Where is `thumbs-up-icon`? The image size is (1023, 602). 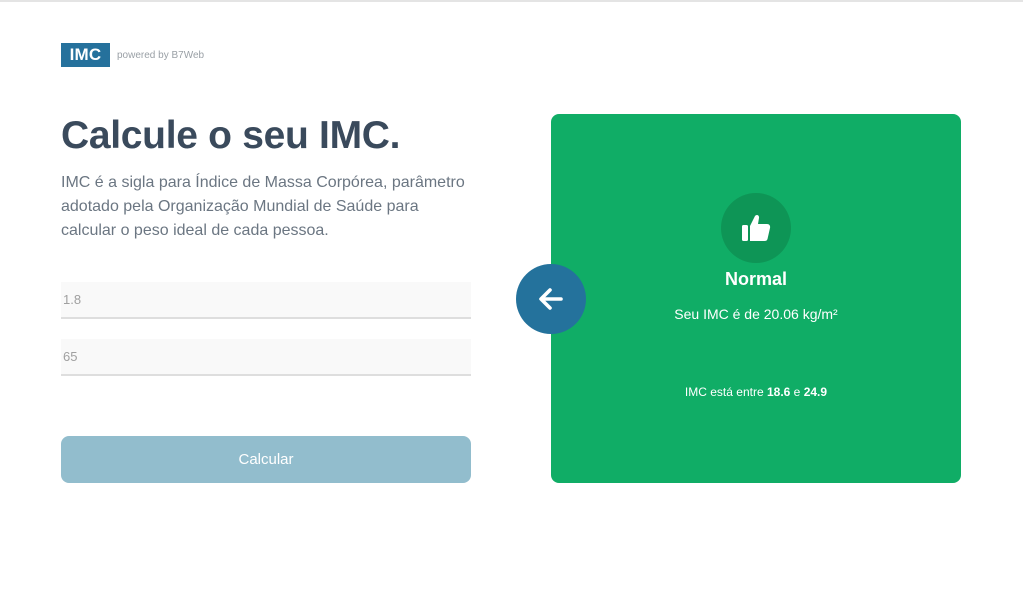
thumbs-up-icon is located at coordinates (756, 227).